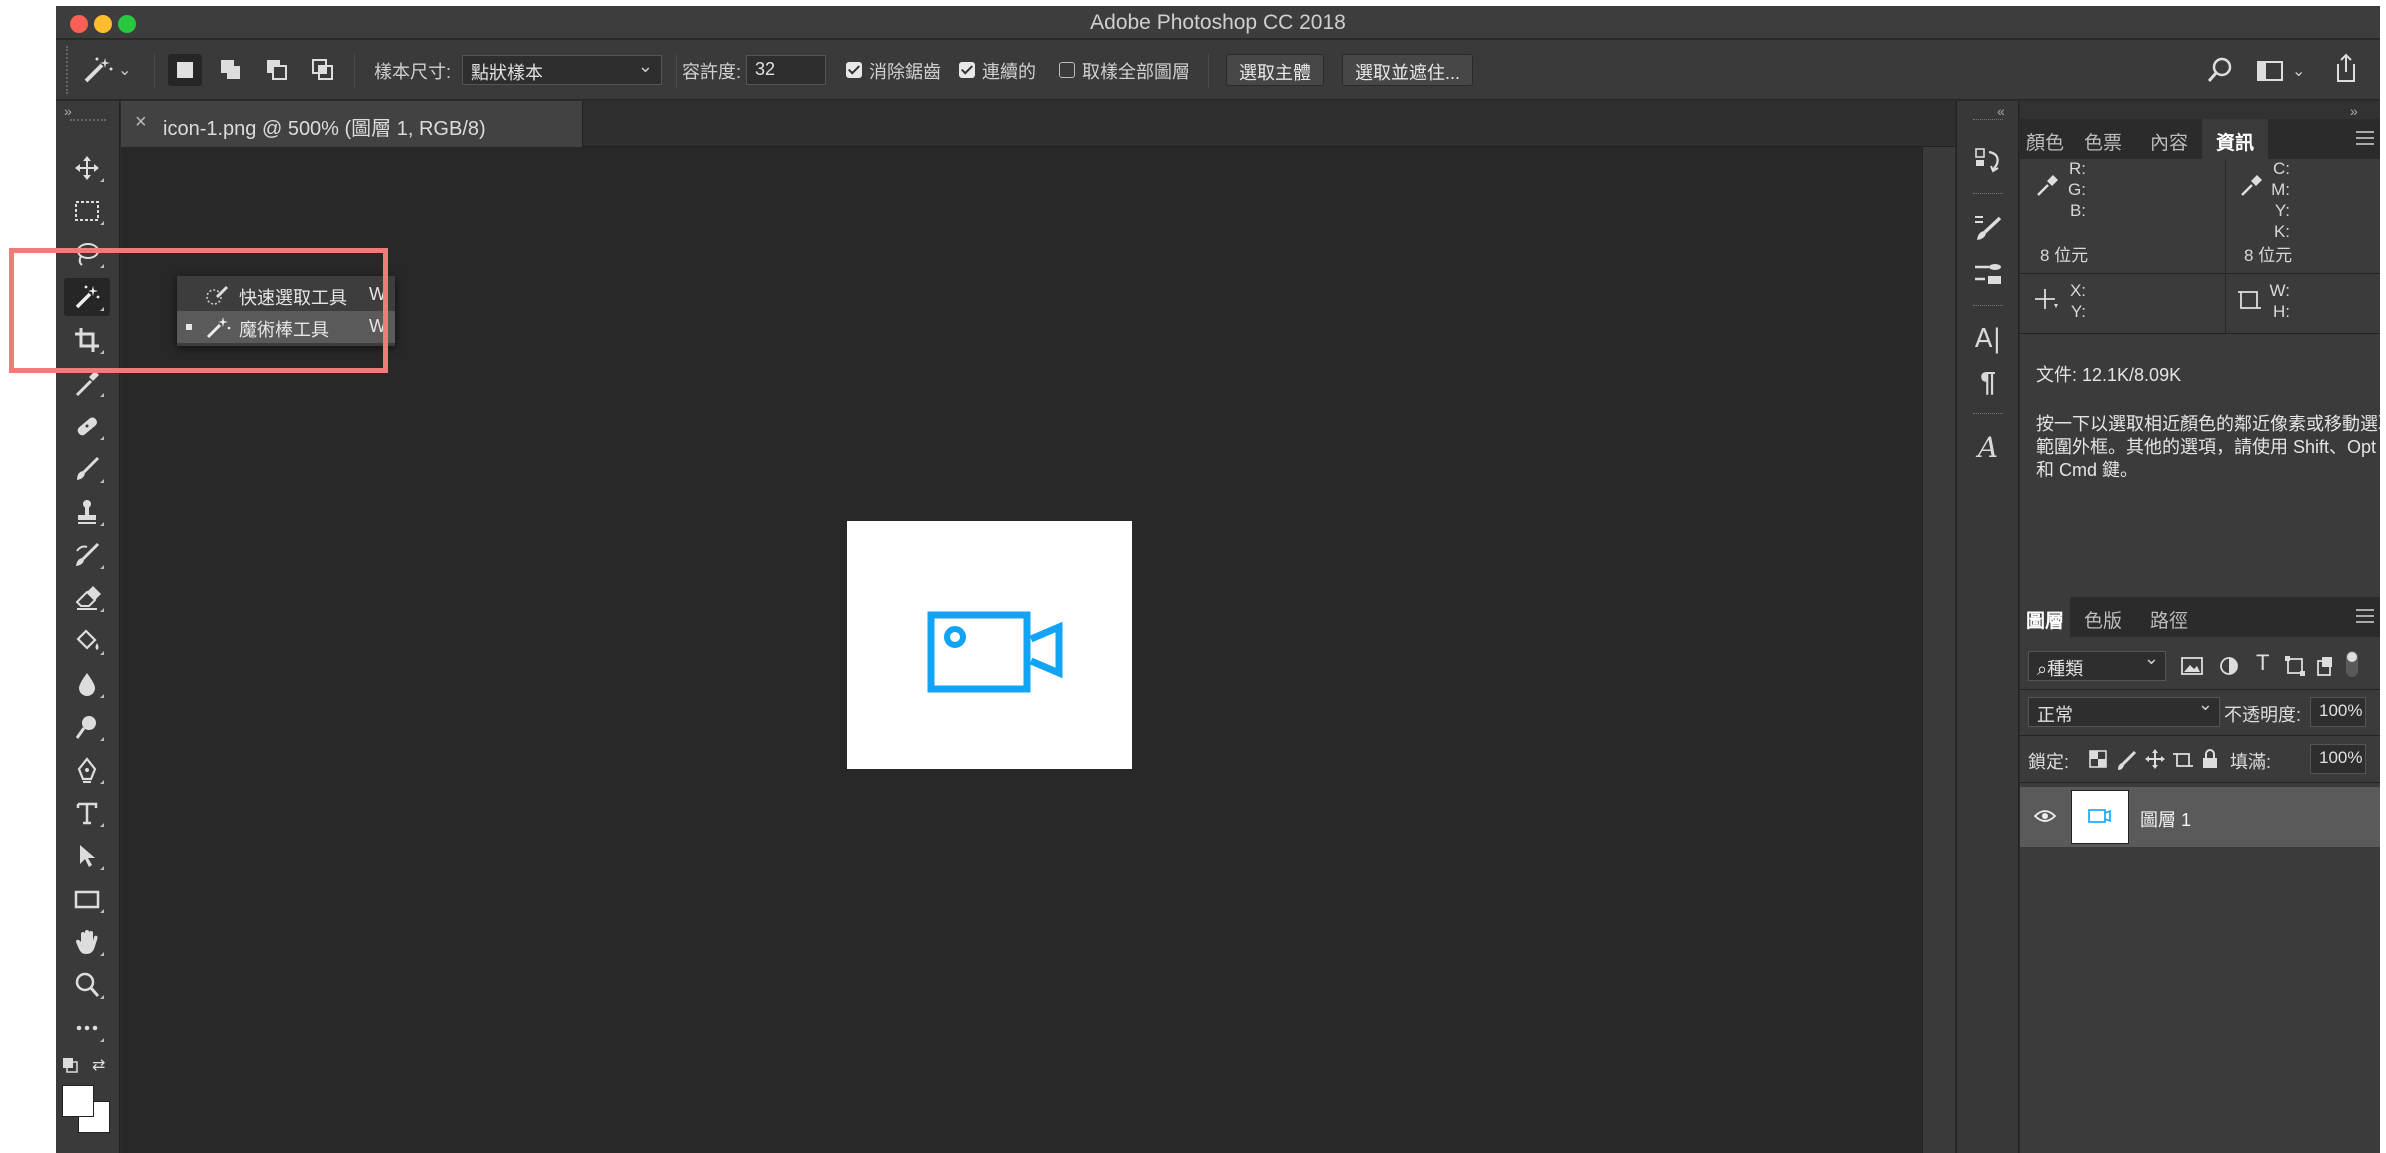 The image size is (2386, 1153). Describe the element at coordinates (2354, 111) in the screenshot. I see `expand-panels-icon: »` at that location.